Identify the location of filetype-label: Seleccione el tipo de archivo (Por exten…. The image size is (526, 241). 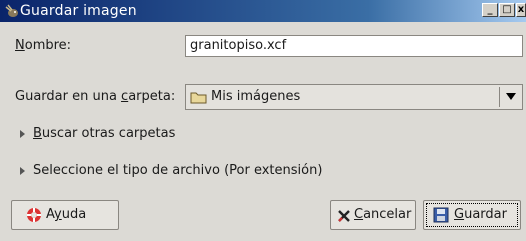
(178, 170).